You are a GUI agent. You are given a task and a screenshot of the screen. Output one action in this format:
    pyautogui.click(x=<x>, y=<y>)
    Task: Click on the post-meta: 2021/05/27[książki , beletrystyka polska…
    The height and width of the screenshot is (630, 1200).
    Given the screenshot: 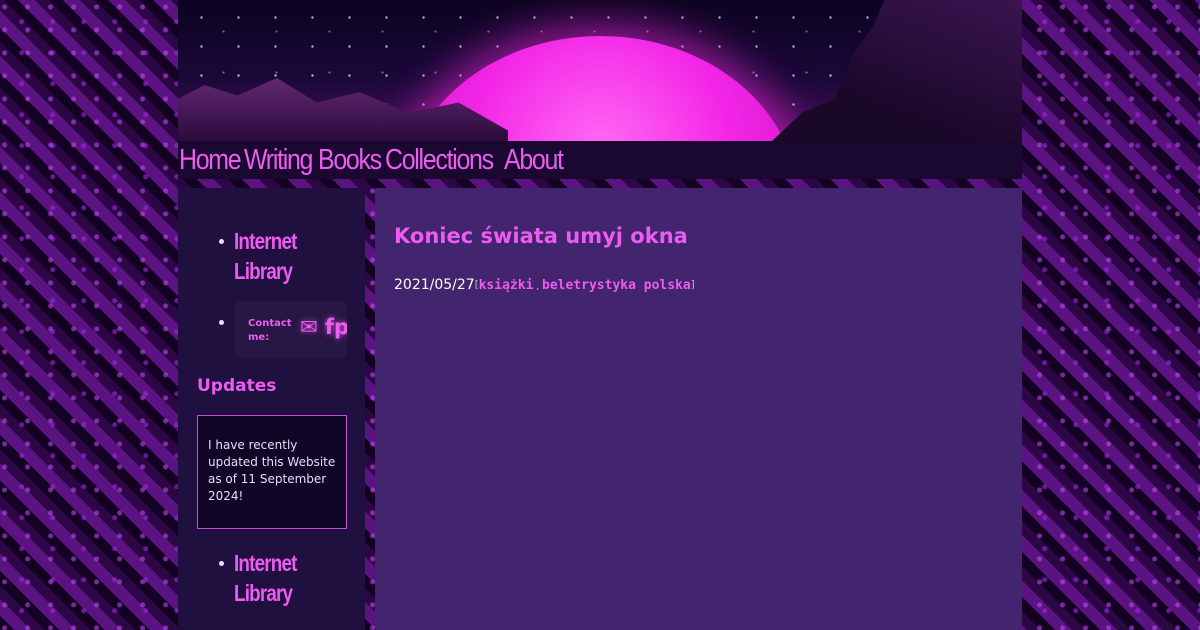 What is the action you would take?
    pyautogui.click(x=544, y=285)
    